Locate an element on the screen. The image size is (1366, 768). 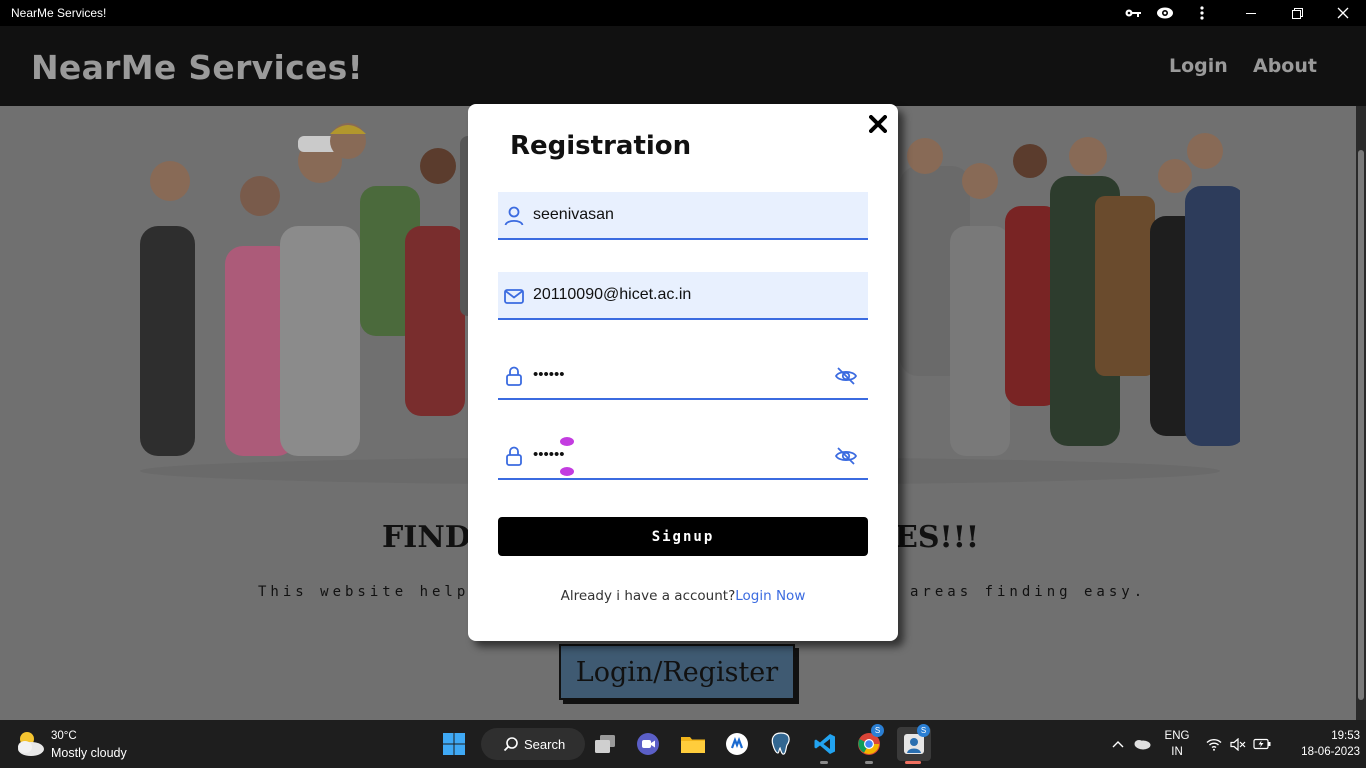
nav-about-link: About is located at coordinates (1285, 66).